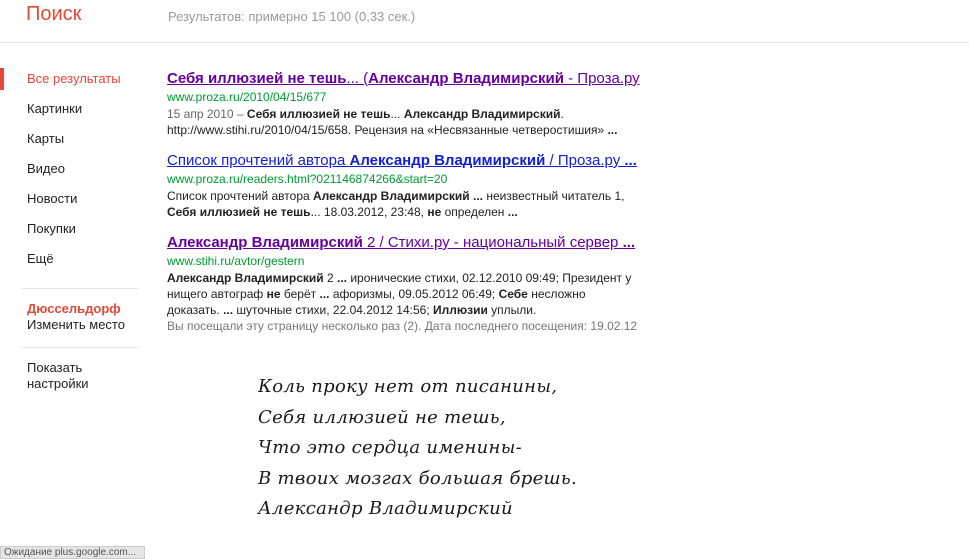 The height and width of the screenshot is (559, 969). I want to click on page-title: Поиск, so click(54, 14).